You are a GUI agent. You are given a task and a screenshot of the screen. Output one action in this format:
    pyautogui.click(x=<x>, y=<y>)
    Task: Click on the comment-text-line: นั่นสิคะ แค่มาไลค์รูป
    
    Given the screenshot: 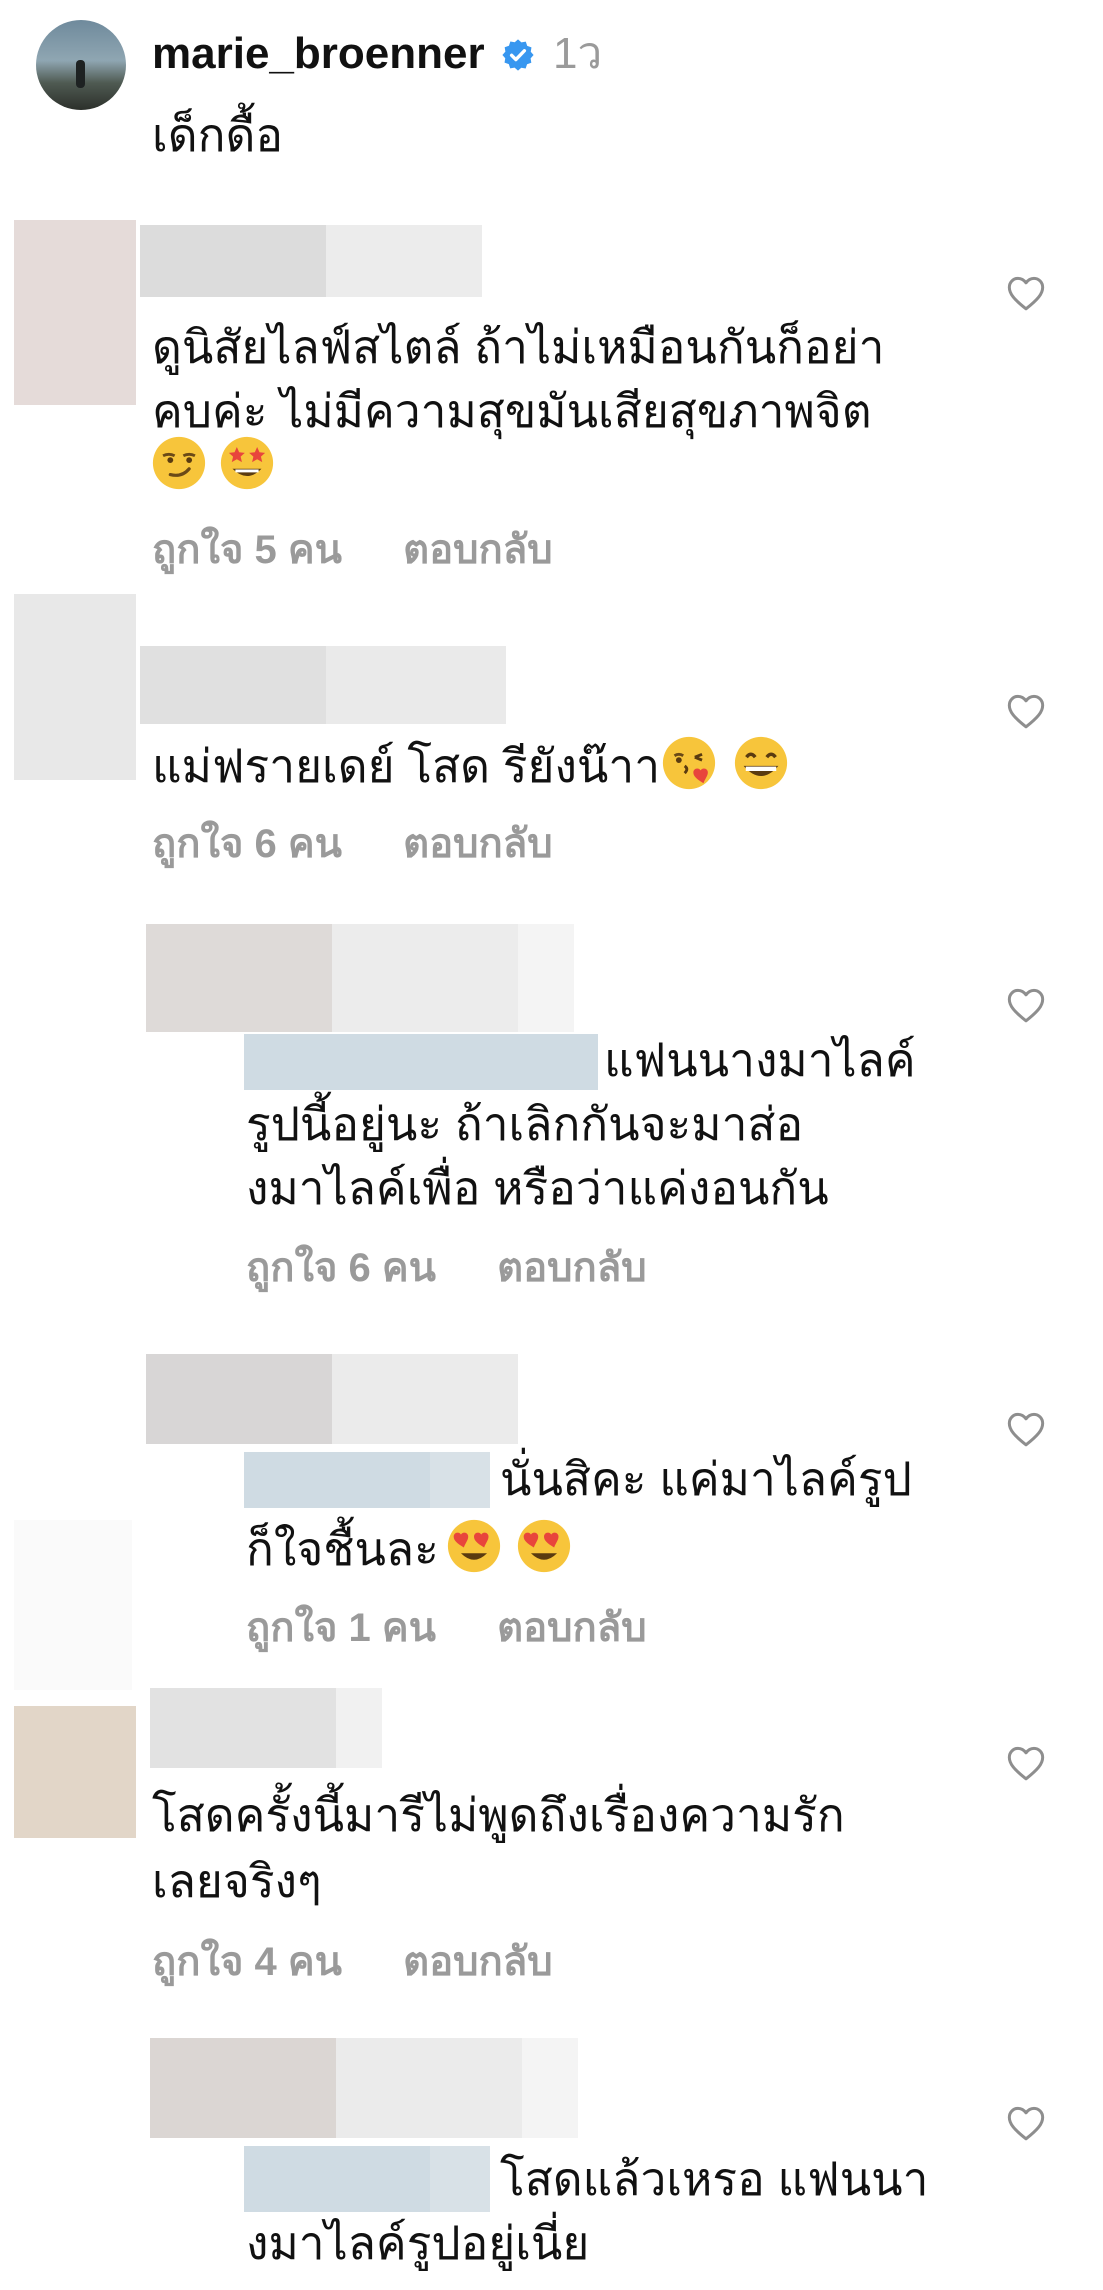 What is the action you would take?
    pyautogui.click(x=706, y=1479)
    